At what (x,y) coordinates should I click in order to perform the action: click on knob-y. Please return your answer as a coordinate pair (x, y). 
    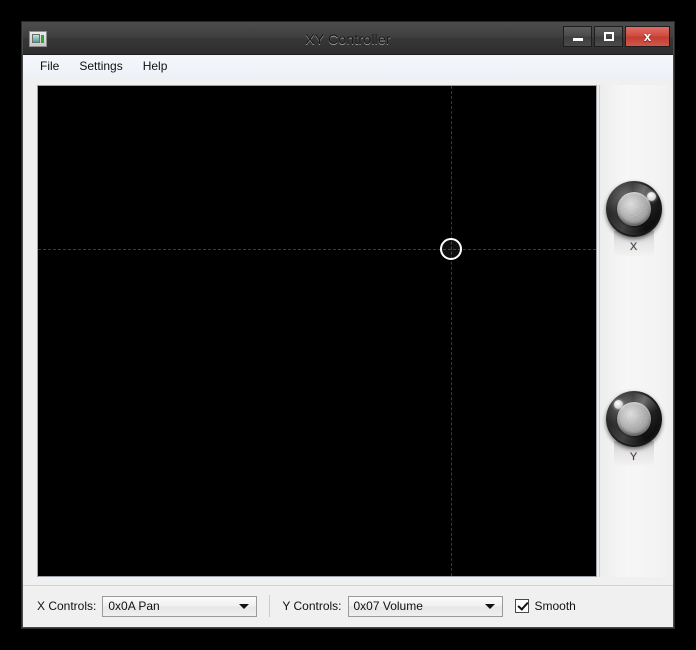
    Looking at the image, I should click on (633, 419).